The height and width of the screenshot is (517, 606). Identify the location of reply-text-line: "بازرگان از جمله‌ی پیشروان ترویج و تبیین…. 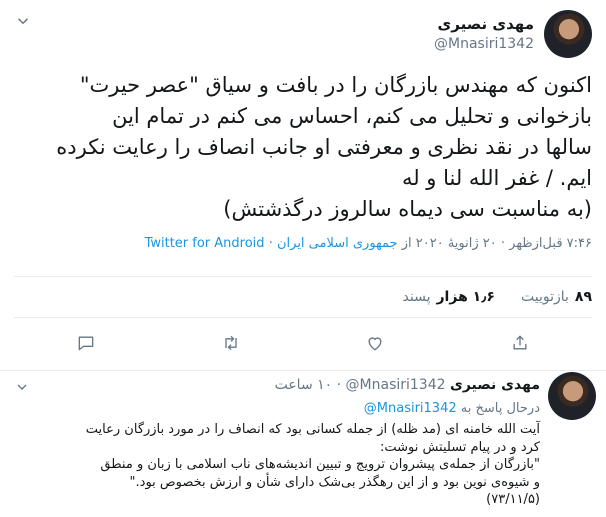
(320, 464).